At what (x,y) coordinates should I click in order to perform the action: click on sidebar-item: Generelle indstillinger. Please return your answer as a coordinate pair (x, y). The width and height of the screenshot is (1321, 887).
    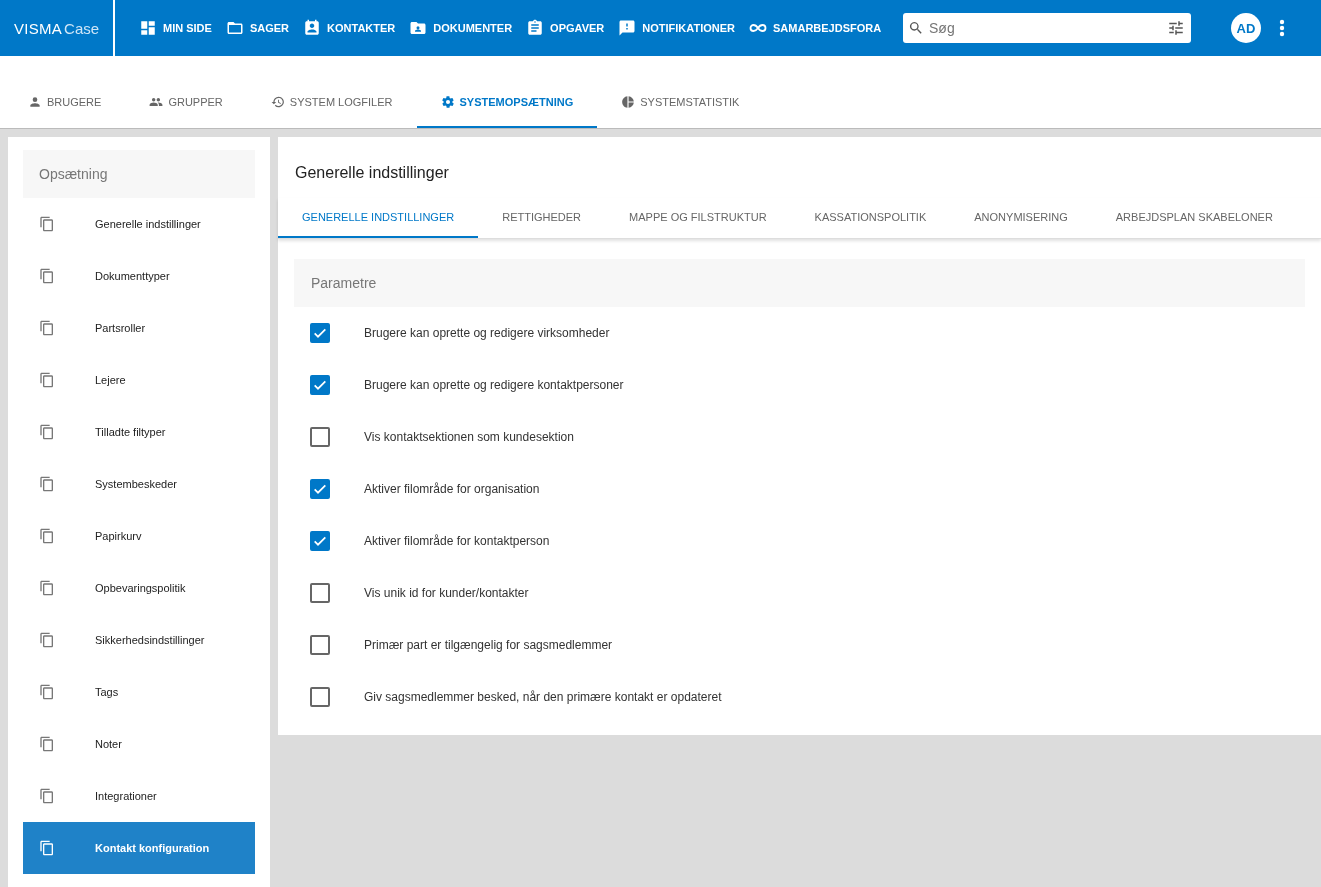
    Looking at the image, I should click on (139, 224).